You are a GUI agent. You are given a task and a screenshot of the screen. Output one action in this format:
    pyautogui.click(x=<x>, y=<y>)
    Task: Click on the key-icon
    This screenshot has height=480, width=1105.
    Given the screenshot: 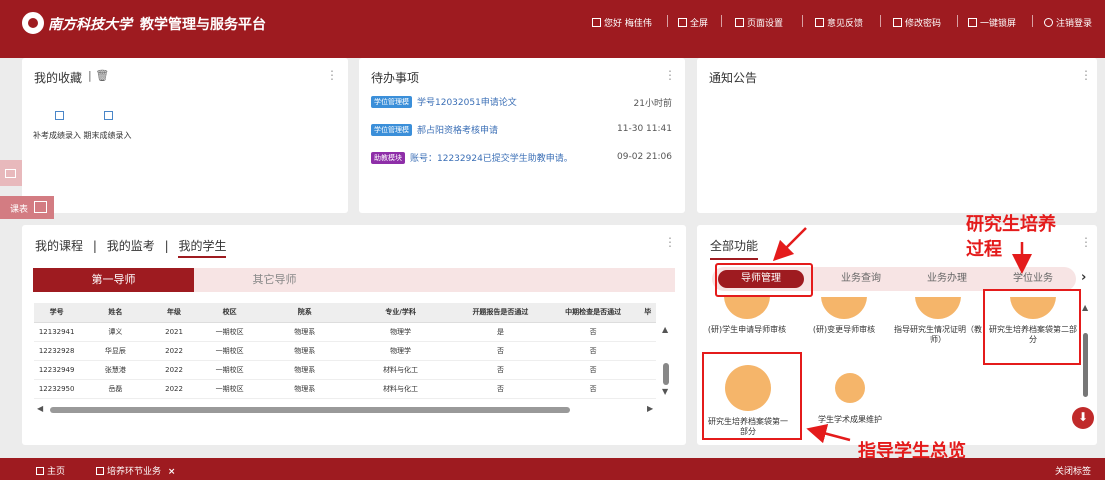 What is the action you would take?
    pyautogui.click(x=897, y=22)
    